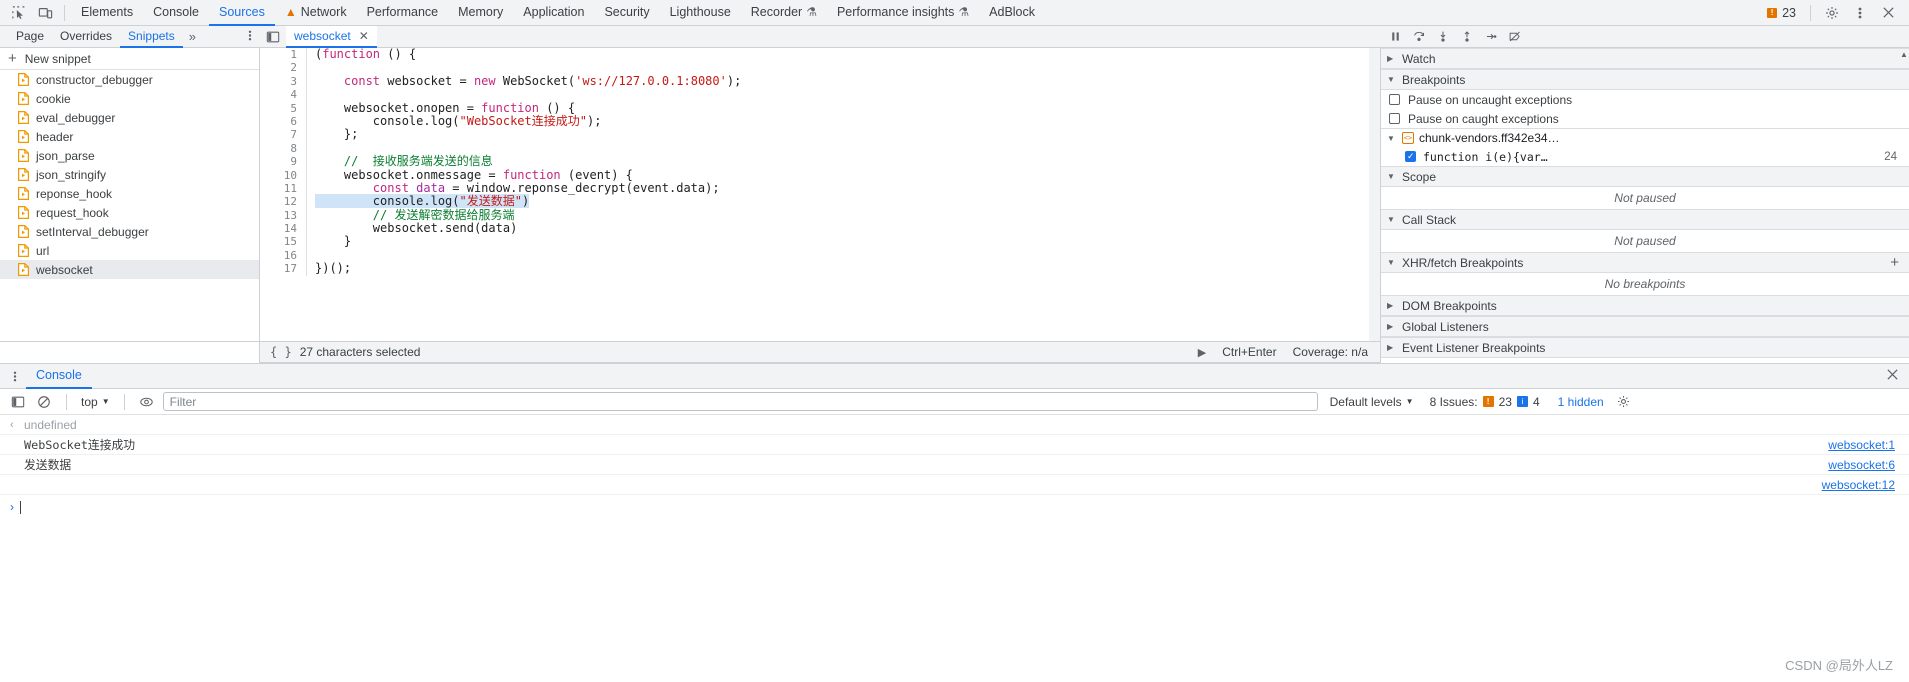  I want to click on console-message-source-link: websocket:12, so click(1865, 485).